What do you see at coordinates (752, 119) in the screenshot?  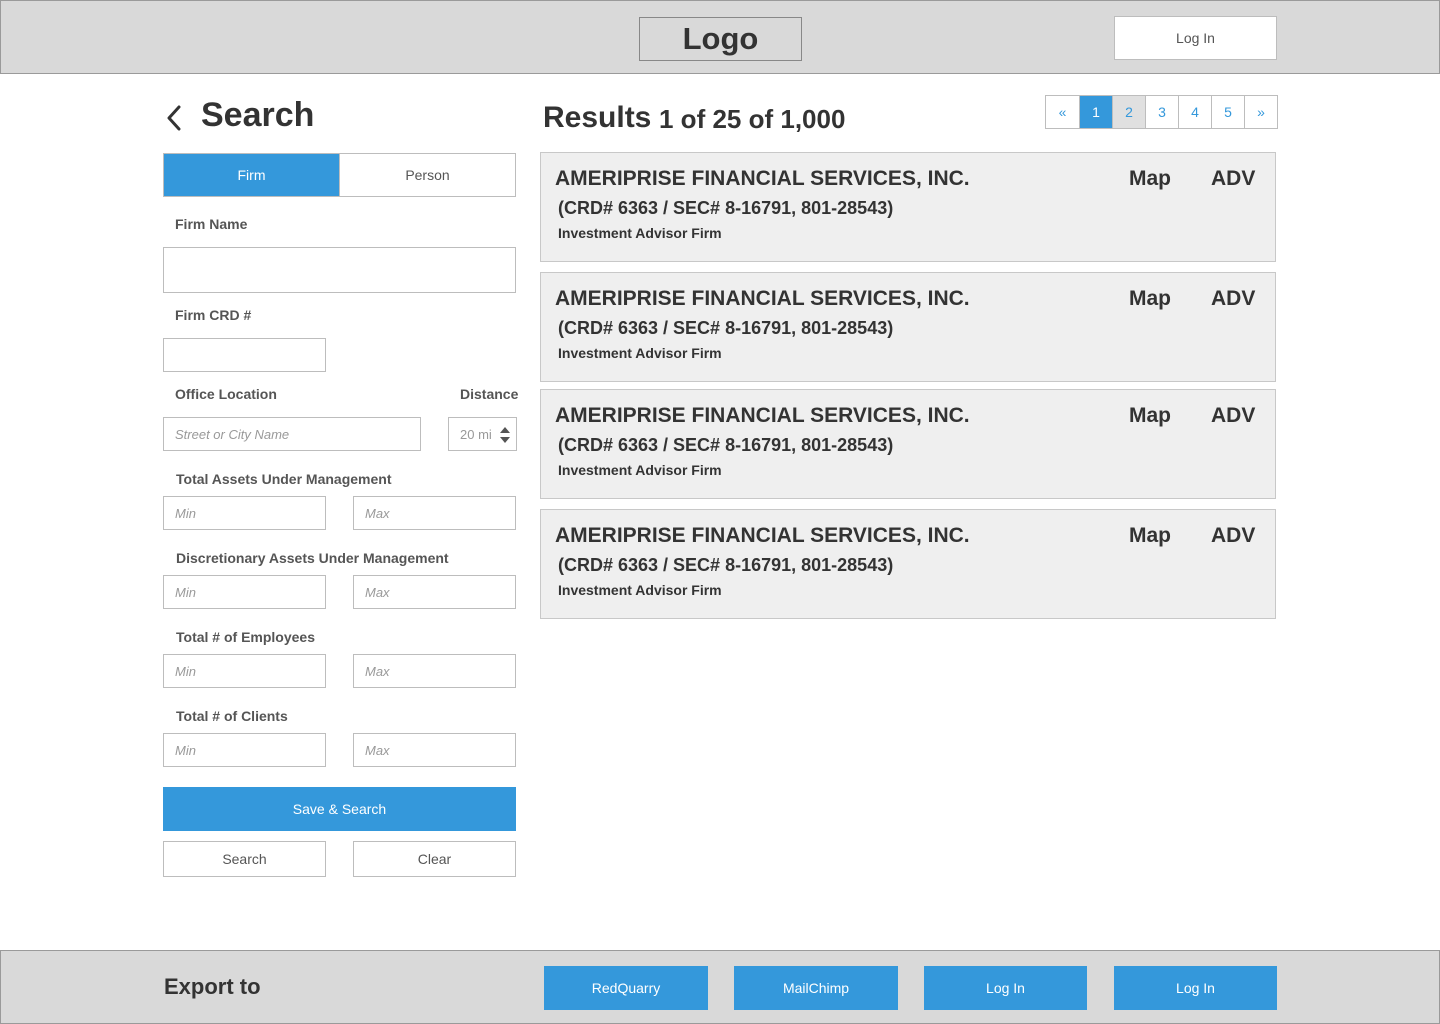 I see `results-count: 1 of 25 of 1,000` at bounding box center [752, 119].